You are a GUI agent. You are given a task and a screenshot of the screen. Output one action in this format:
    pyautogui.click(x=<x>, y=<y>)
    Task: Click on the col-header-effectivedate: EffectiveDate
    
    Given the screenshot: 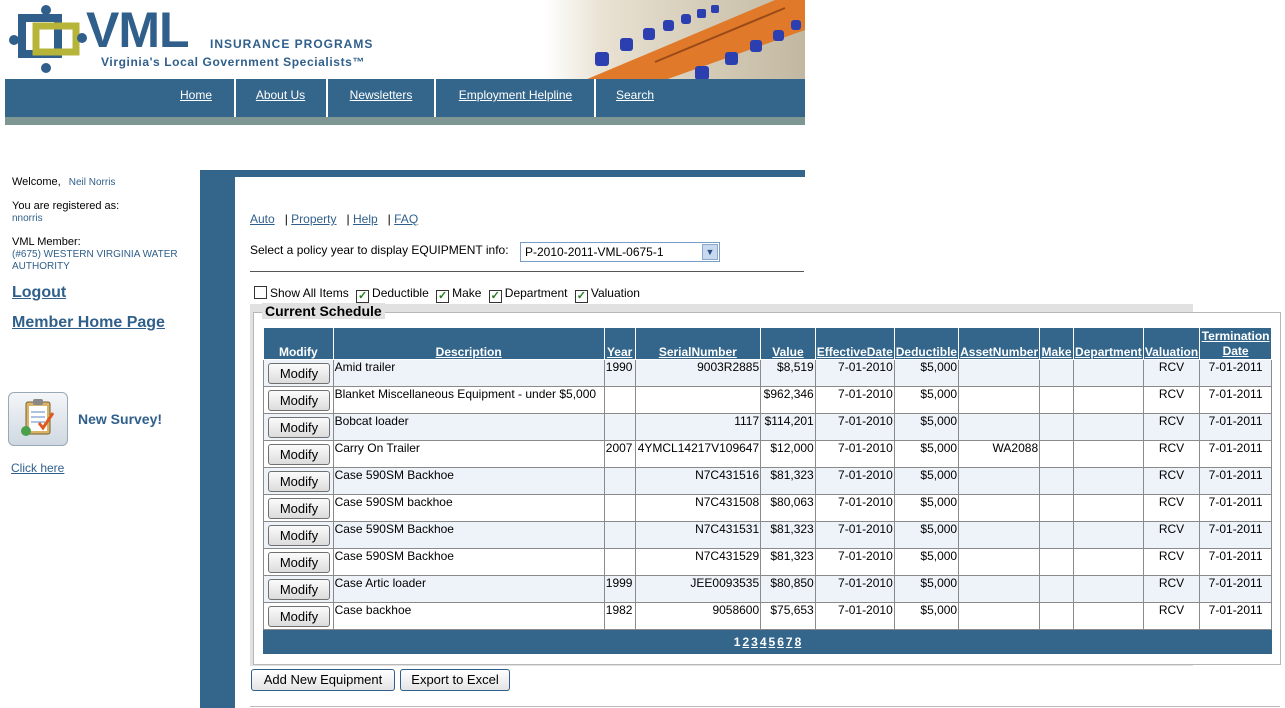 What is the action you would take?
    pyautogui.click(x=854, y=343)
    